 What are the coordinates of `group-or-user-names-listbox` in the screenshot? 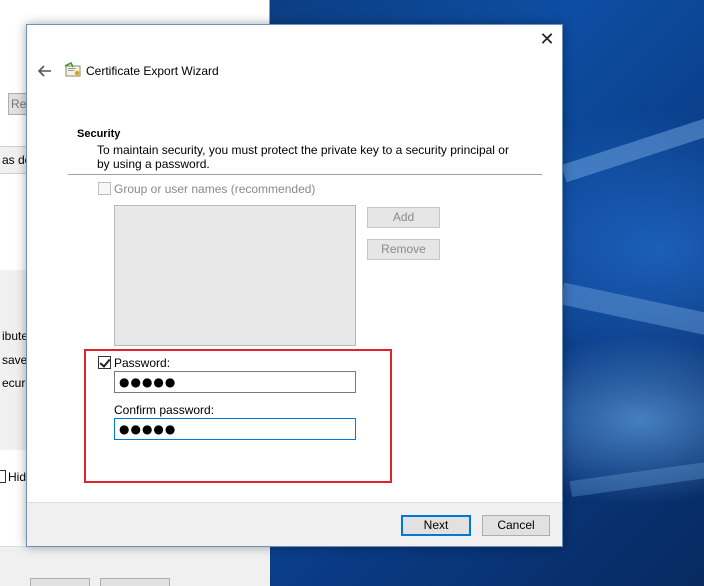 It's located at (235, 275).